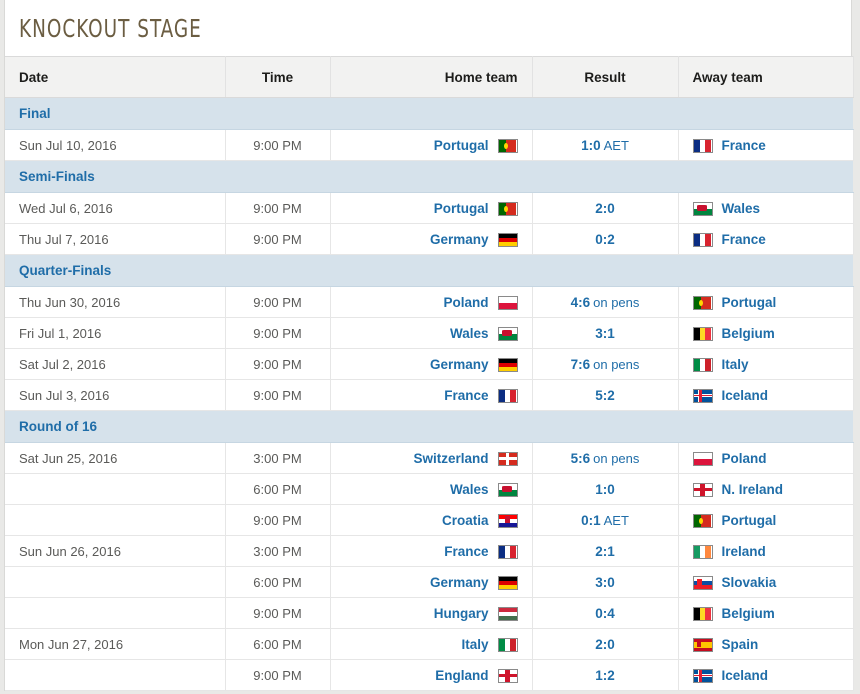 The height and width of the screenshot is (694, 860). I want to click on home-team-cell: Croatia, so click(431, 520).